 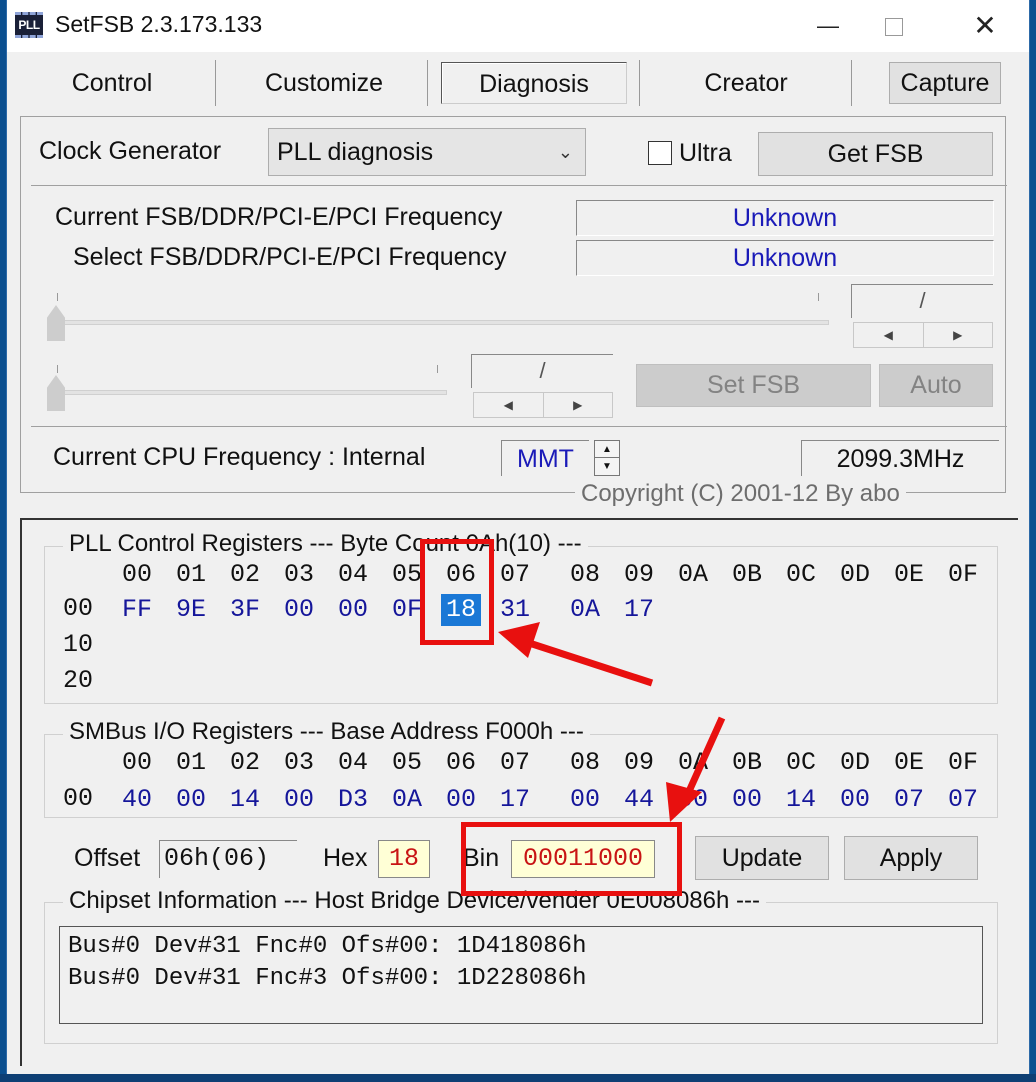 What do you see at coordinates (785, 258) in the screenshot?
I see `select-frequency-value: Unknown` at bounding box center [785, 258].